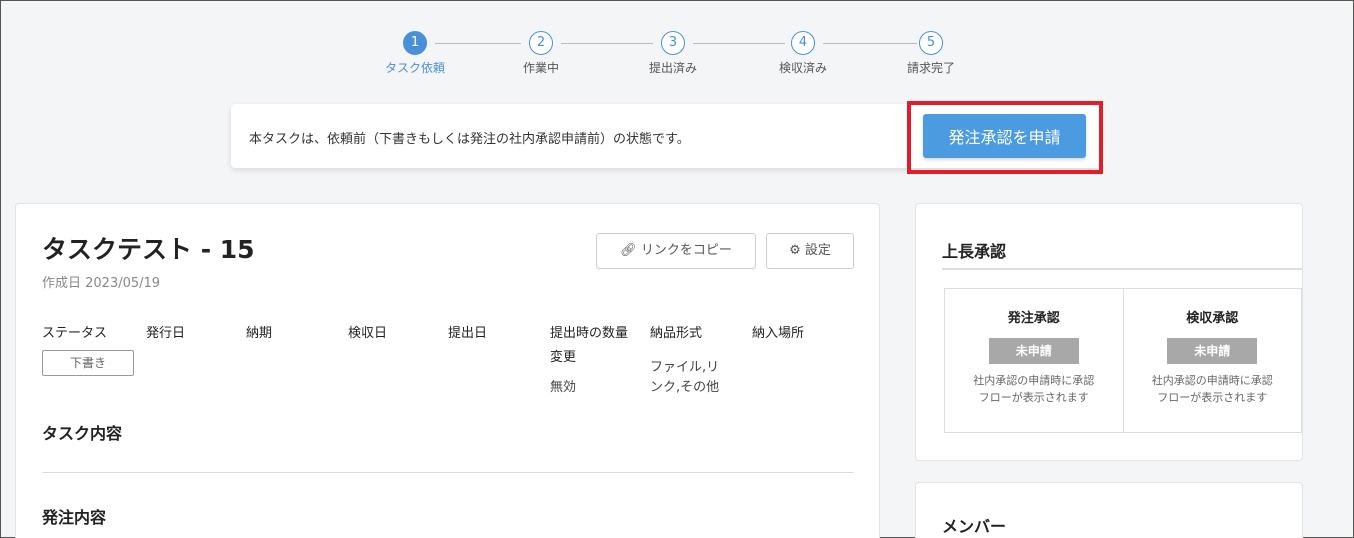 Image resolution: width=1354 pixels, height=538 pixels. I want to click on step-number: 5, so click(931, 43).